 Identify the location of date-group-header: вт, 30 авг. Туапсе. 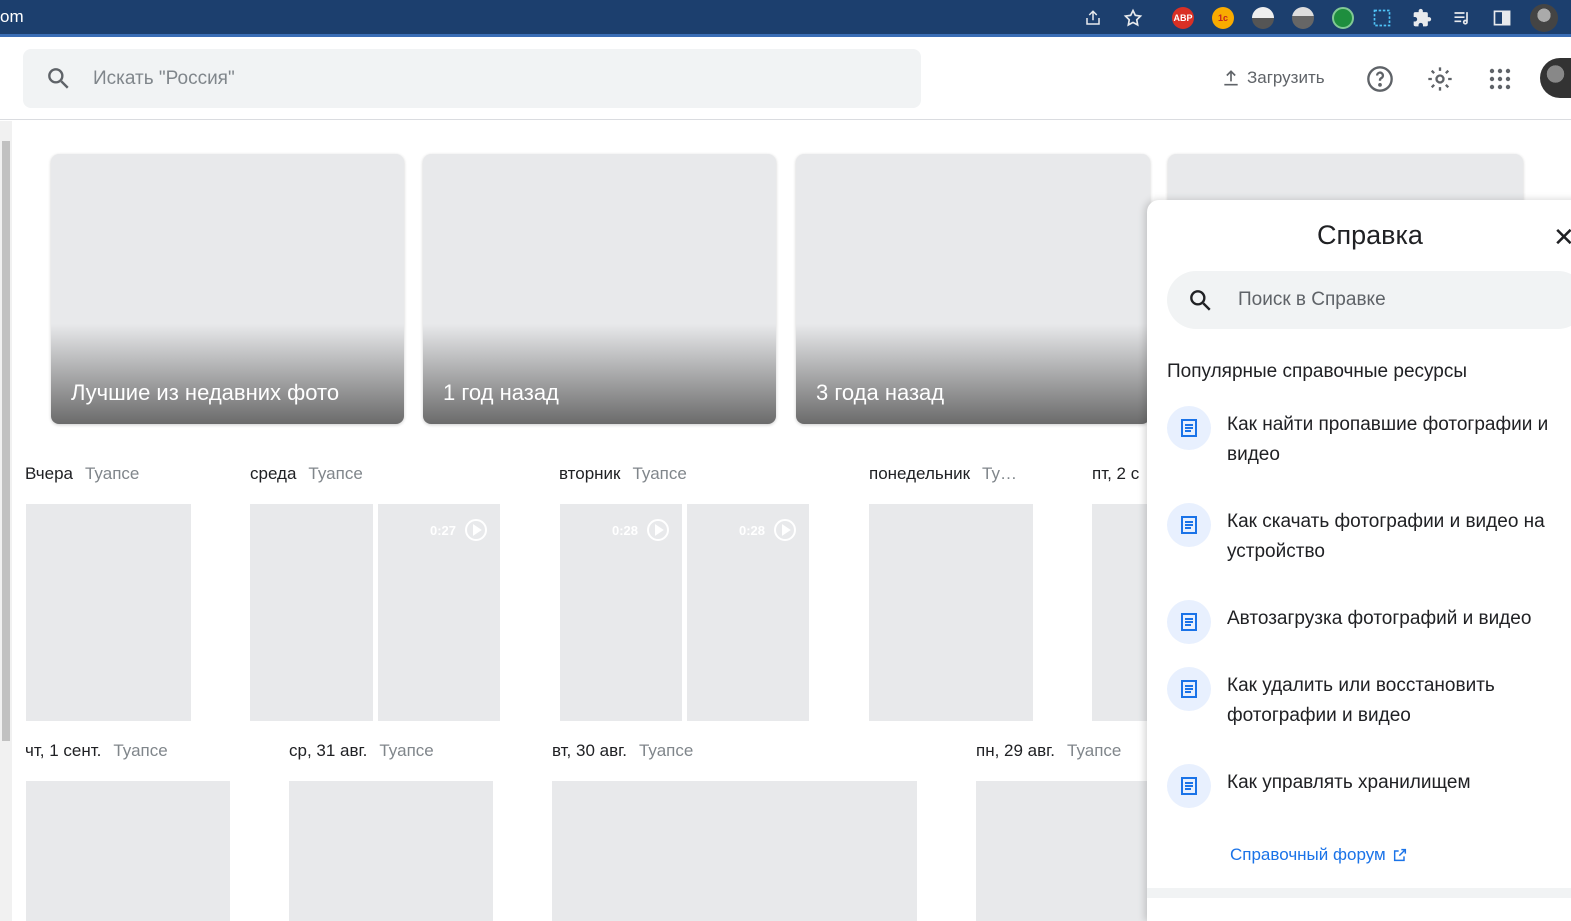
(622, 751).